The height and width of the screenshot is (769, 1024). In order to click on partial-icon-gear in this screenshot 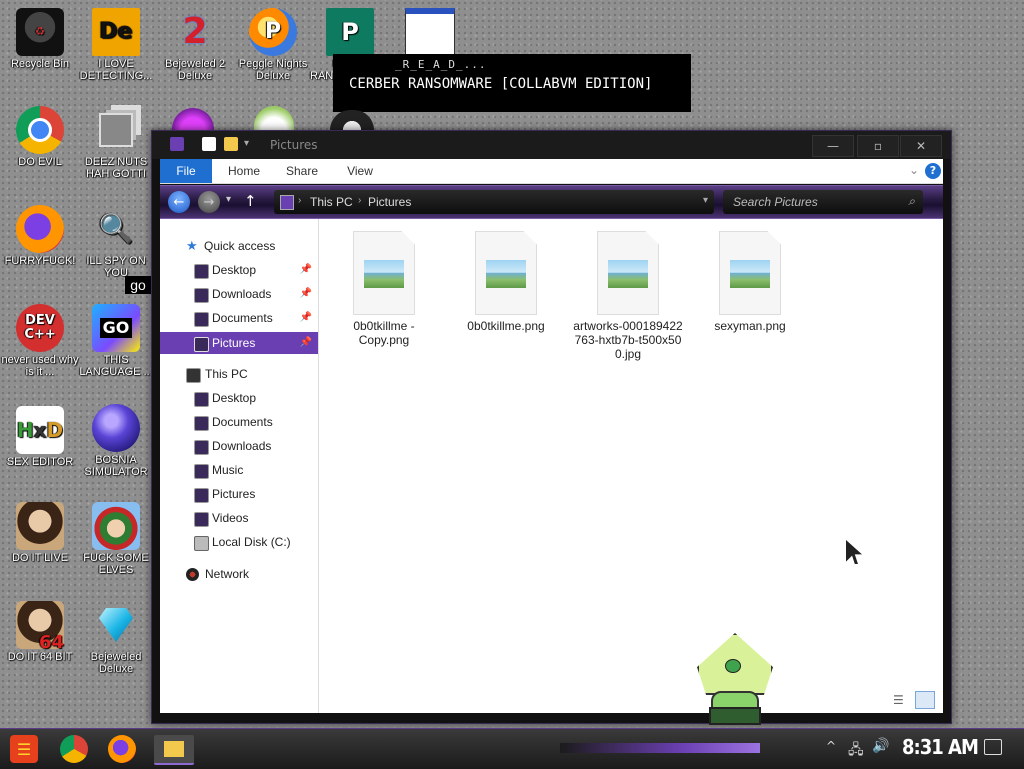, I will do `click(352, 120)`.